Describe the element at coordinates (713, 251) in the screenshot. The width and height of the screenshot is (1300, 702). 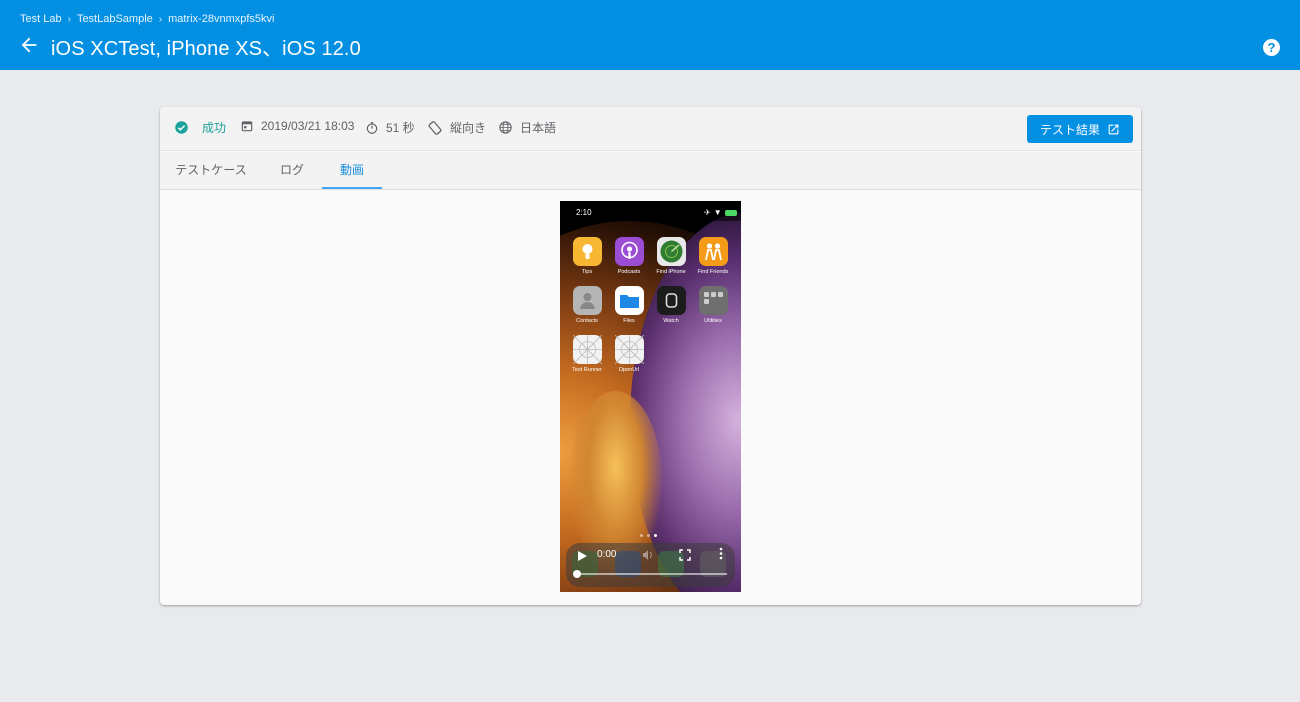
I see `friends-icon` at that location.